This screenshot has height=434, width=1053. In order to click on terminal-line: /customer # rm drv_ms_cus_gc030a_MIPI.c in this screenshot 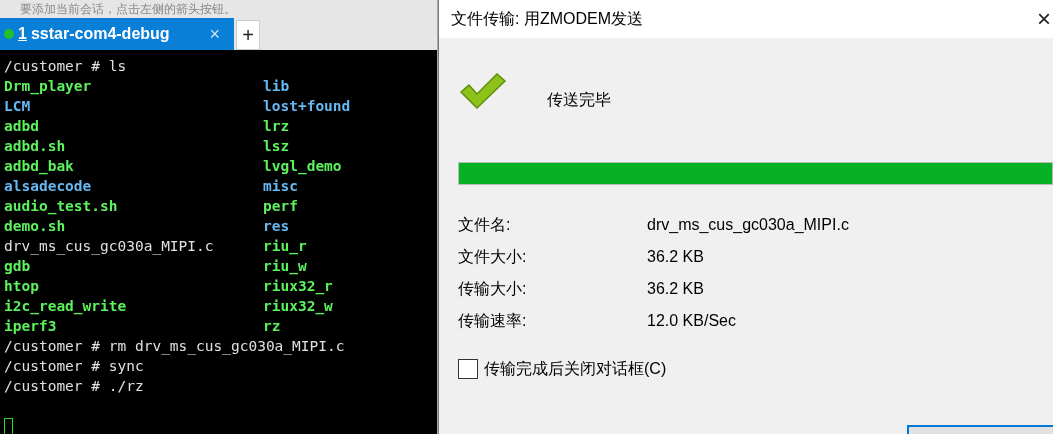, I will do `click(174, 346)`.